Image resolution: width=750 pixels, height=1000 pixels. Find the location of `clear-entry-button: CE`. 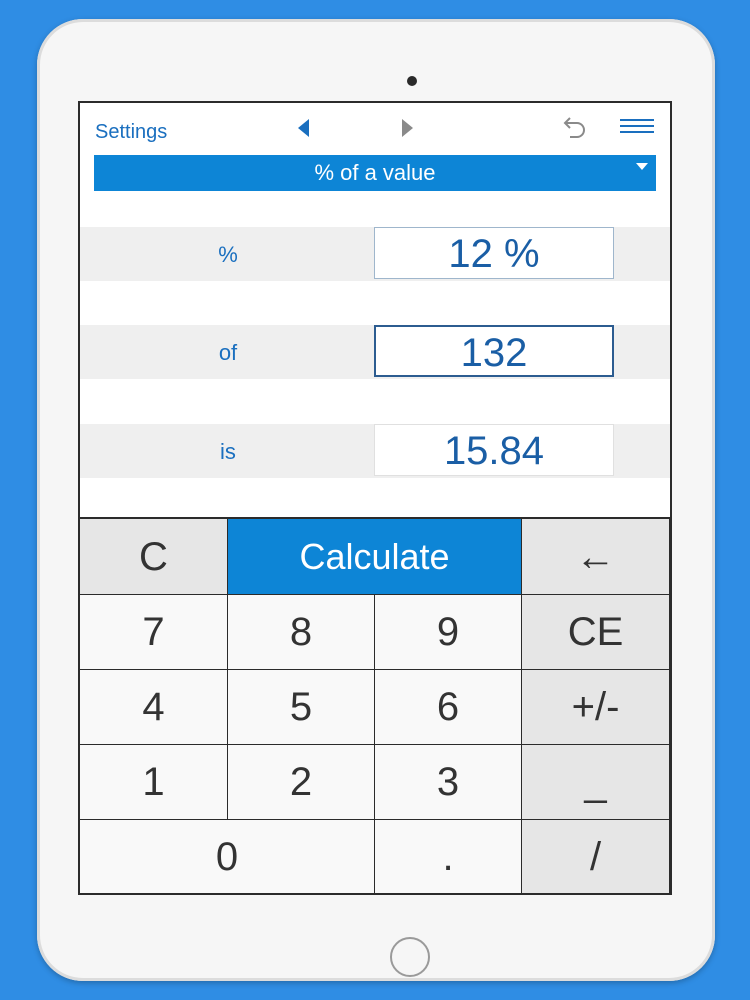

clear-entry-button: CE is located at coordinates (596, 632).